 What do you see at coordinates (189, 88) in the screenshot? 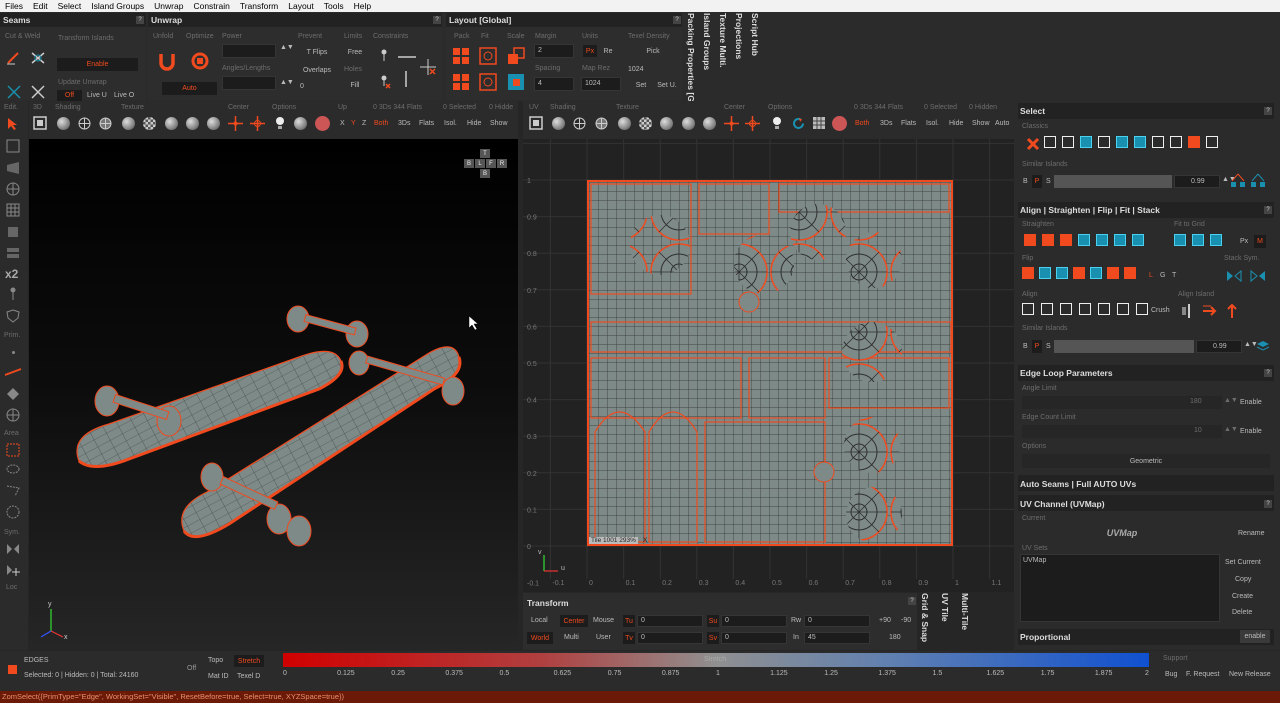
I see `unwrap-auto-button: Auto` at bounding box center [189, 88].